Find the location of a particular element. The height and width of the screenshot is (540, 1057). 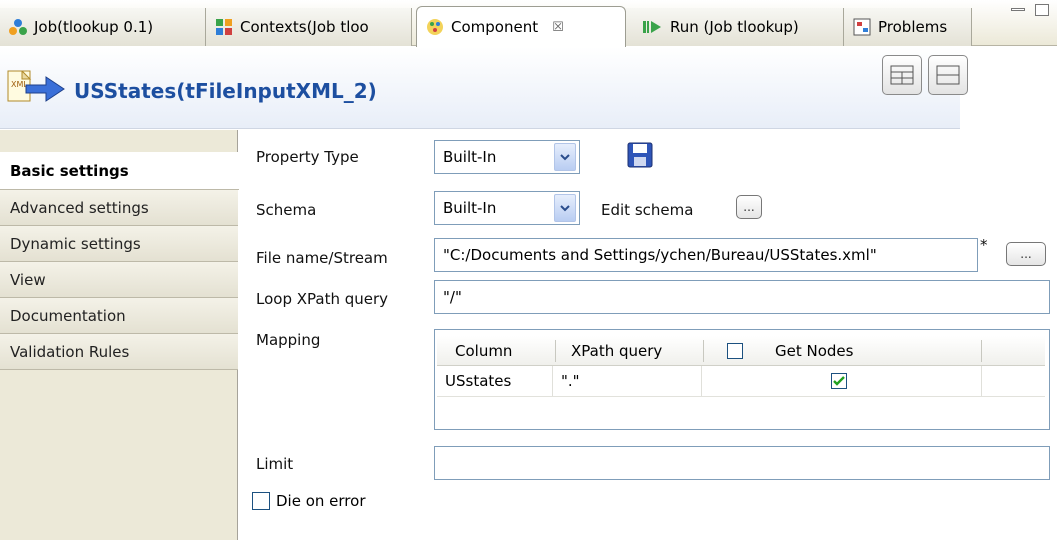

save-icon is located at coordinates (640, 155).